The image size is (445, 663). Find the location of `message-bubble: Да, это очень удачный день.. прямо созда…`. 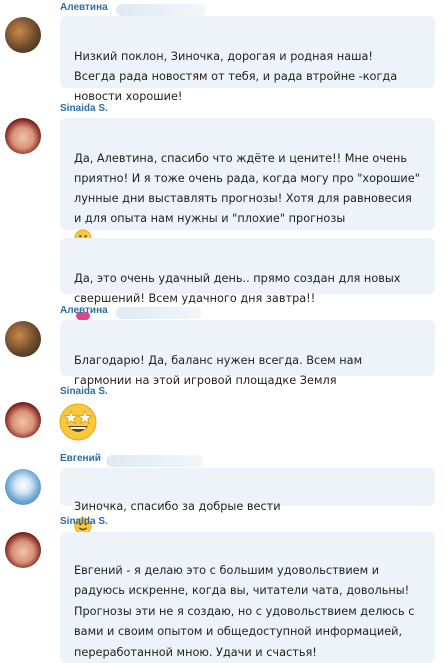

message-bubble: Да, это очень удачный день.. прямо созда… is located at coordinates (247, 281).